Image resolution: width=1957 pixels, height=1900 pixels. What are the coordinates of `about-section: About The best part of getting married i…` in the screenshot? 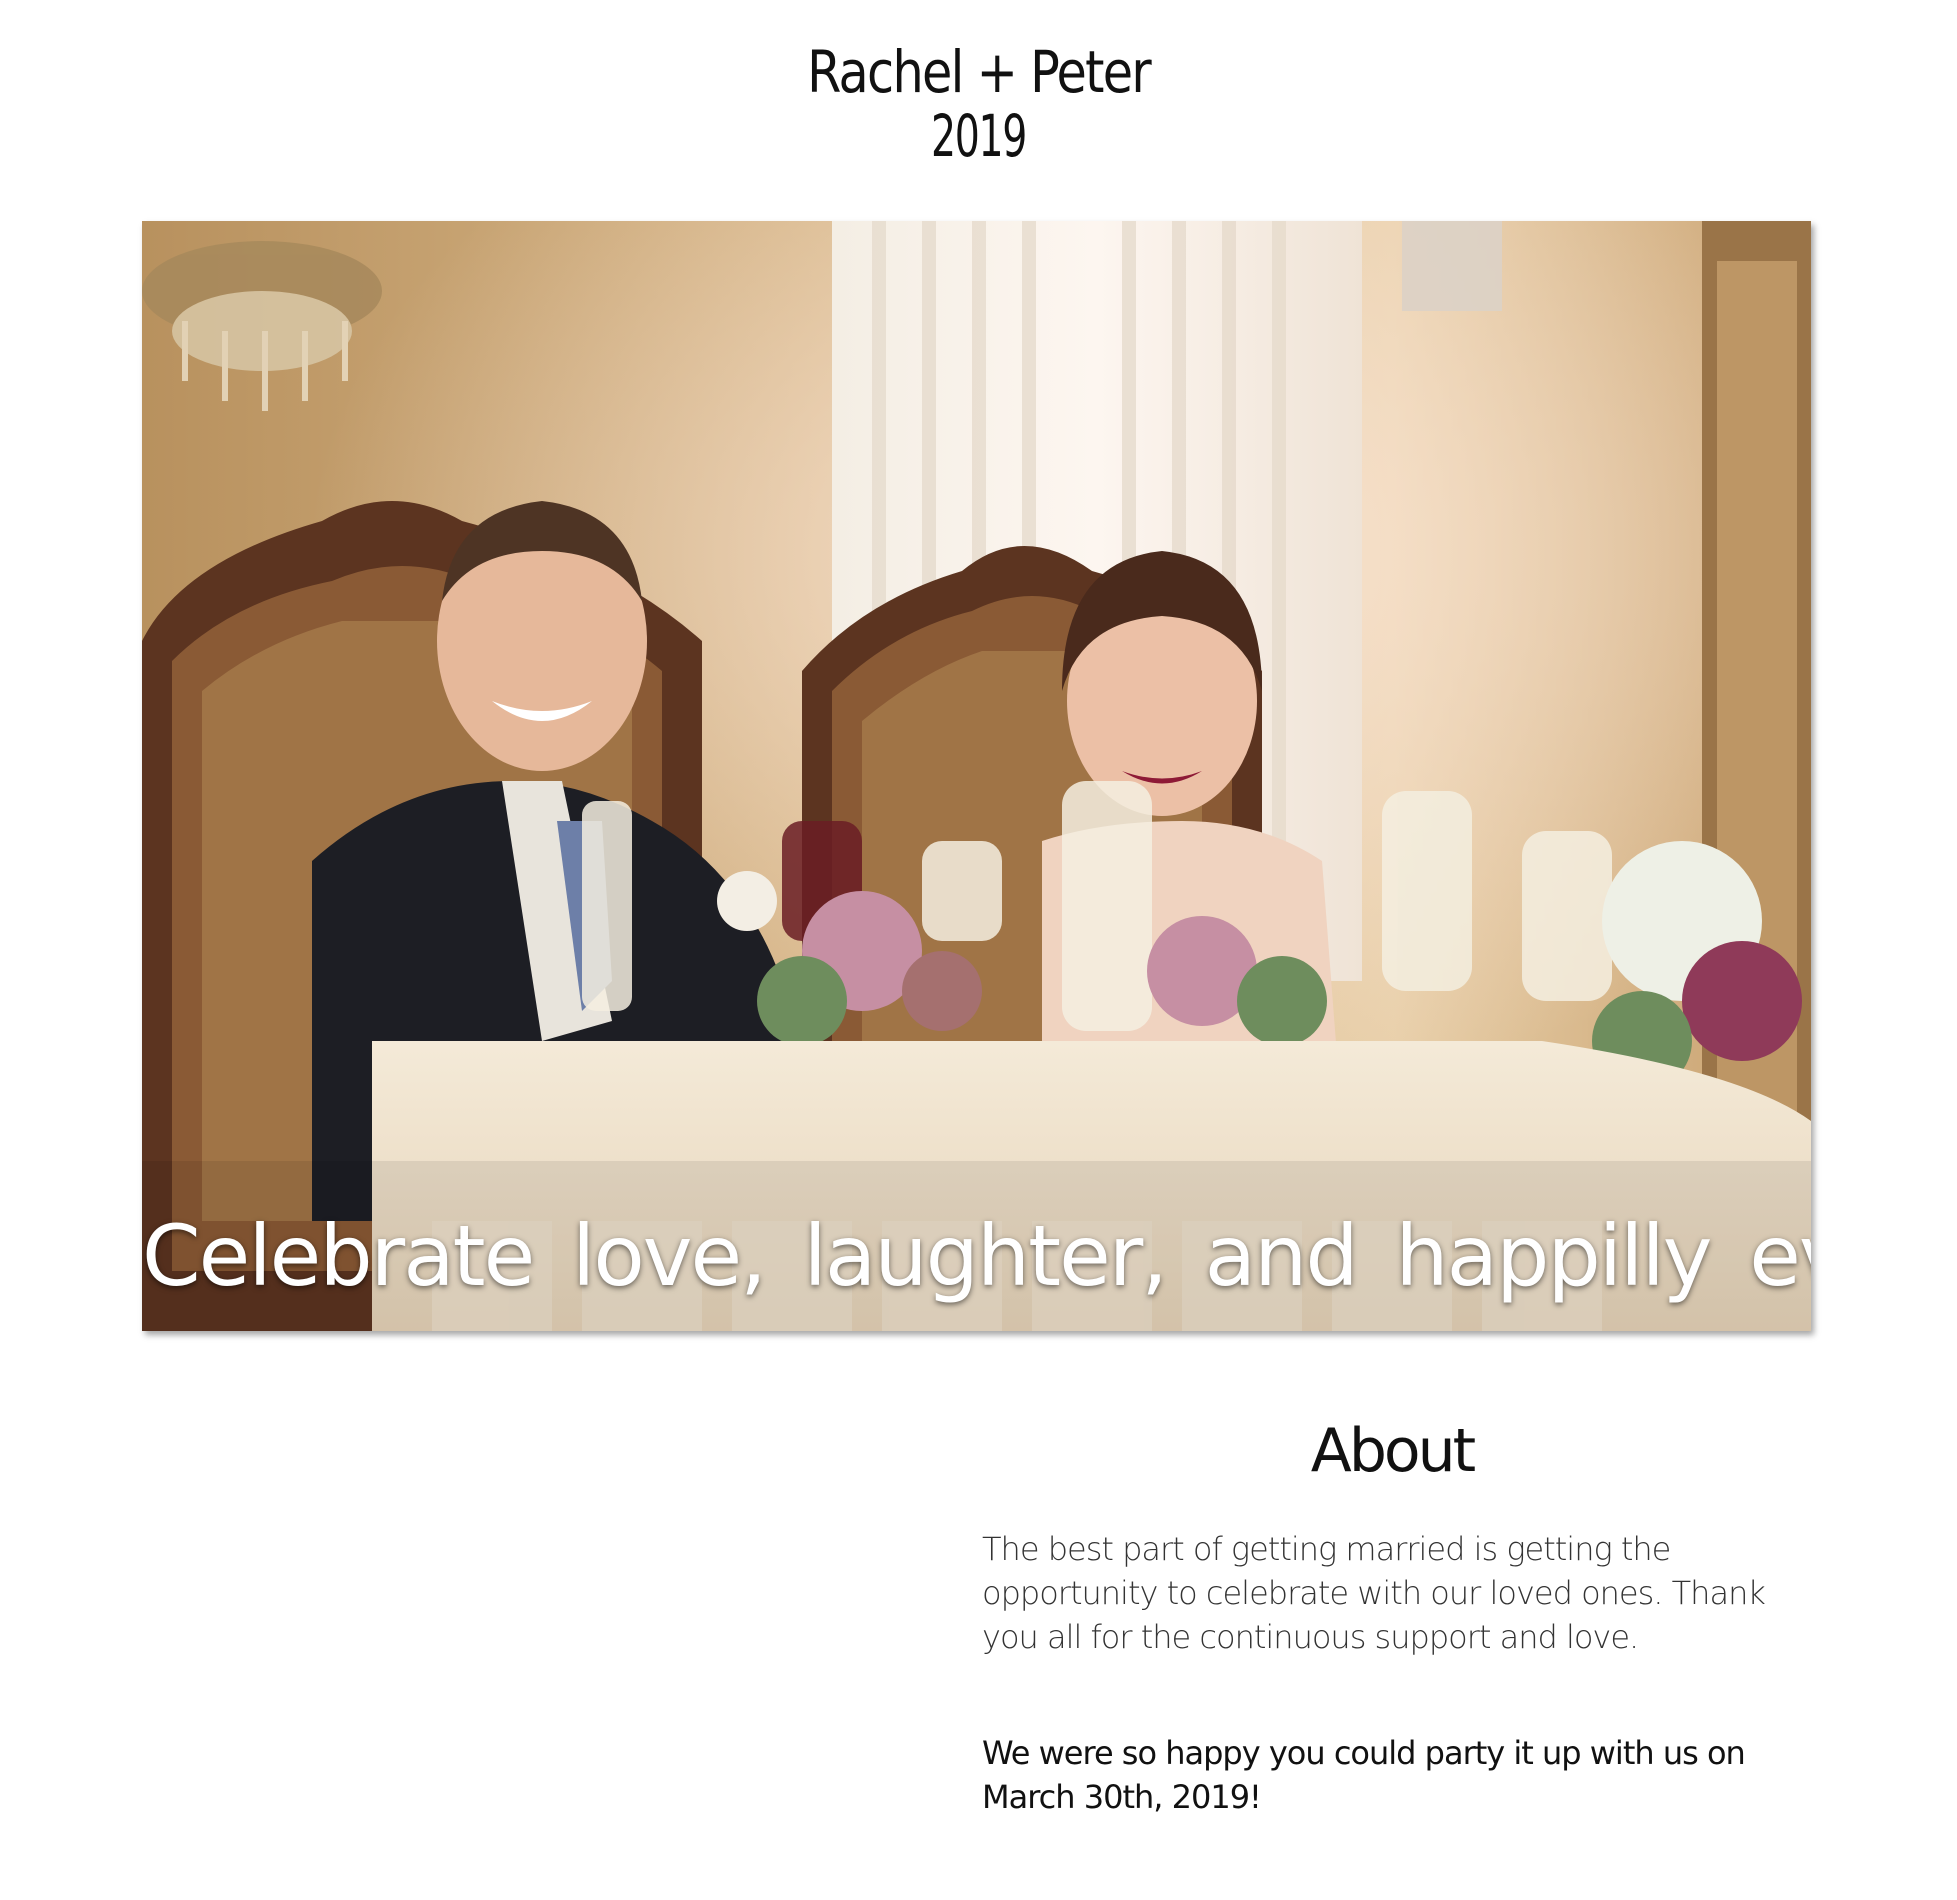 It's located at (1392, 1617).